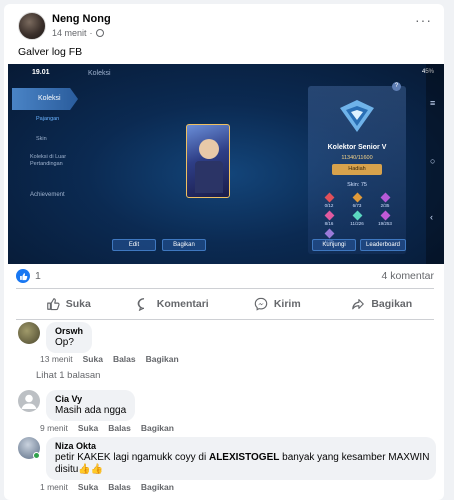 The image size is (454, 500). Describe the element at coordinates (385, 200) in the screenshot. I see `image-grid-cell: 2/35` at that location.